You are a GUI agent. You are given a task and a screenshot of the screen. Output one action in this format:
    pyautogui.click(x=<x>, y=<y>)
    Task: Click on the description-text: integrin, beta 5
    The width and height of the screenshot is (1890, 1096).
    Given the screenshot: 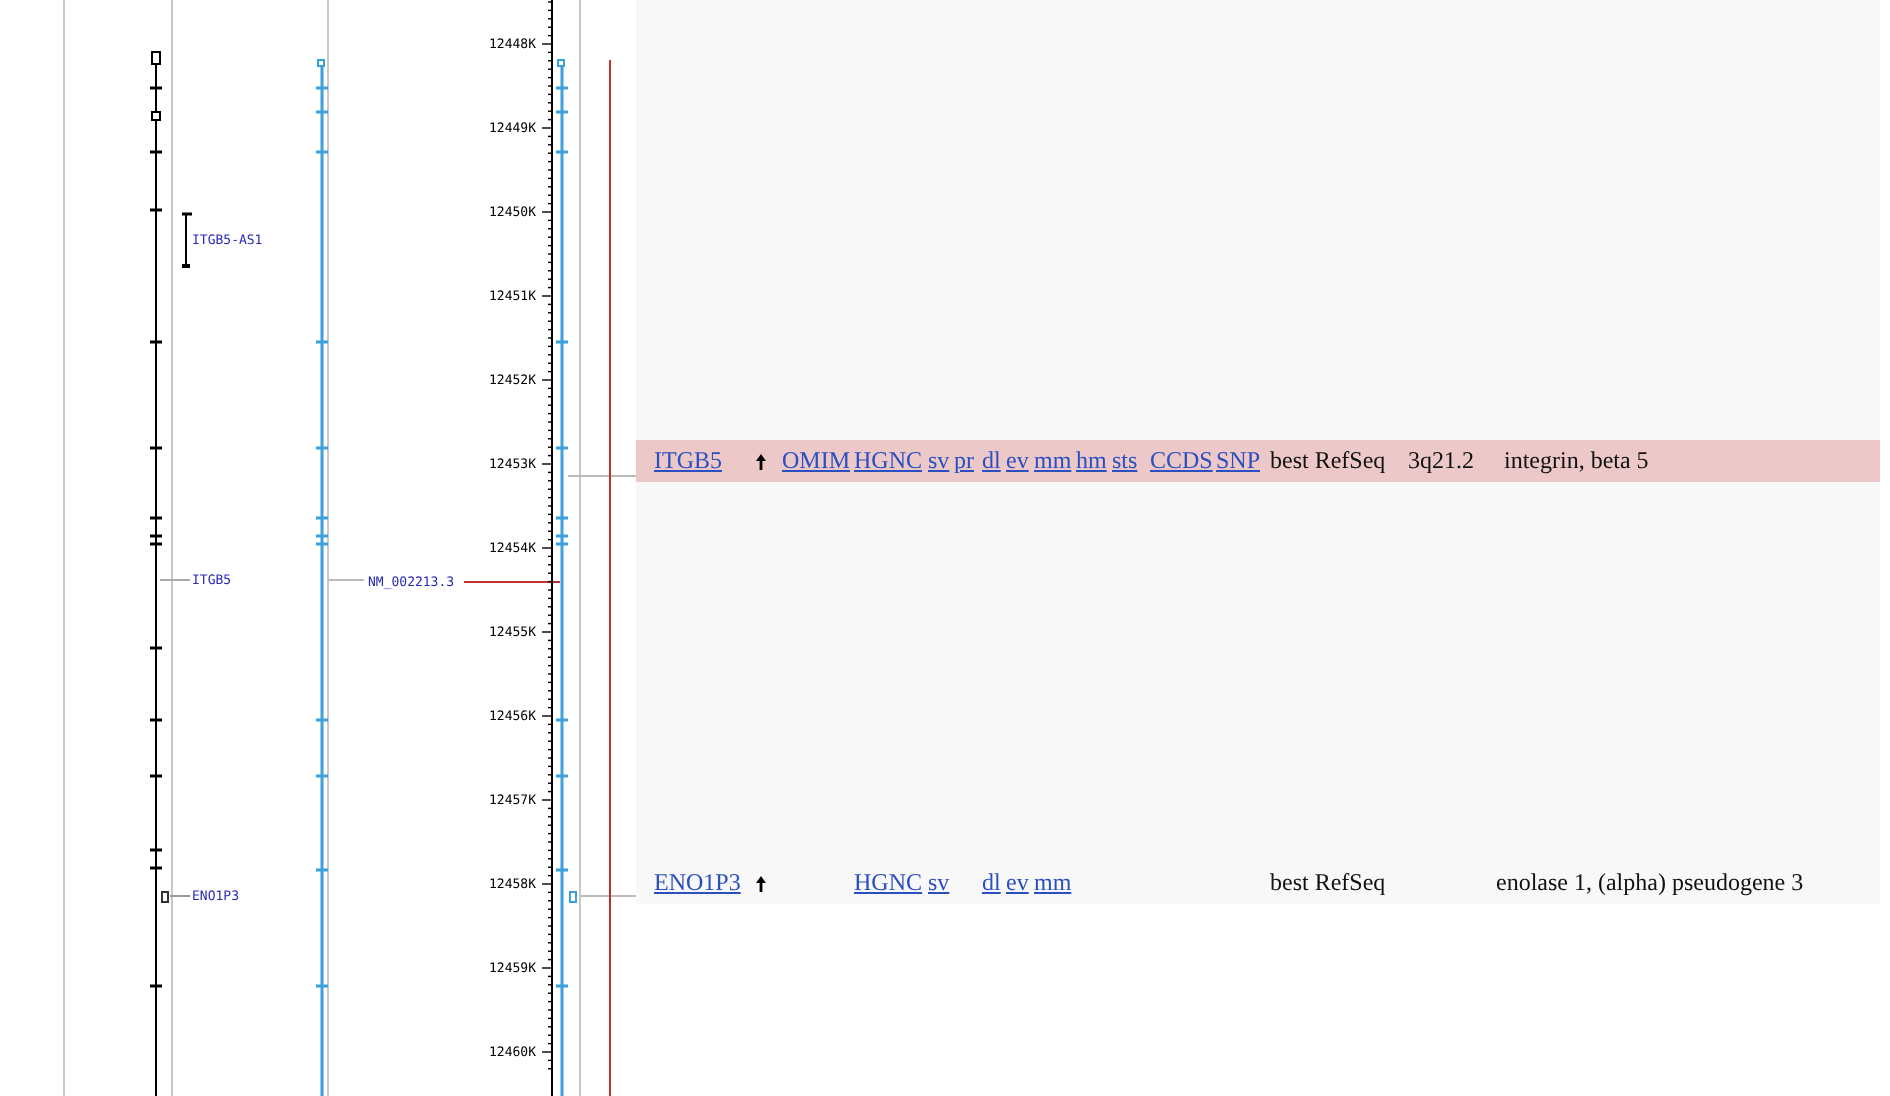 What is the action you would take?
    pyautogui.click(x=1576, y=461)
    